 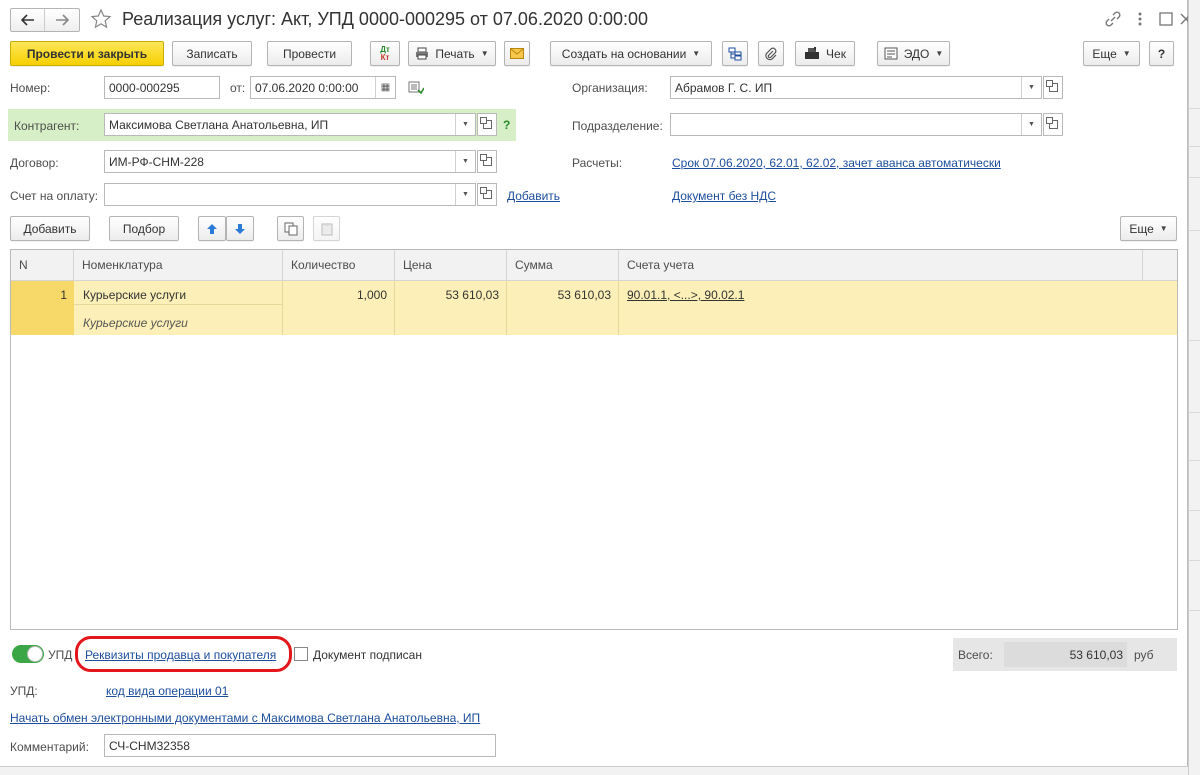 What do you see at coordinates (290, 228) in the screenshot?
I see `copy-row-button` at bounding box center [290, 228].